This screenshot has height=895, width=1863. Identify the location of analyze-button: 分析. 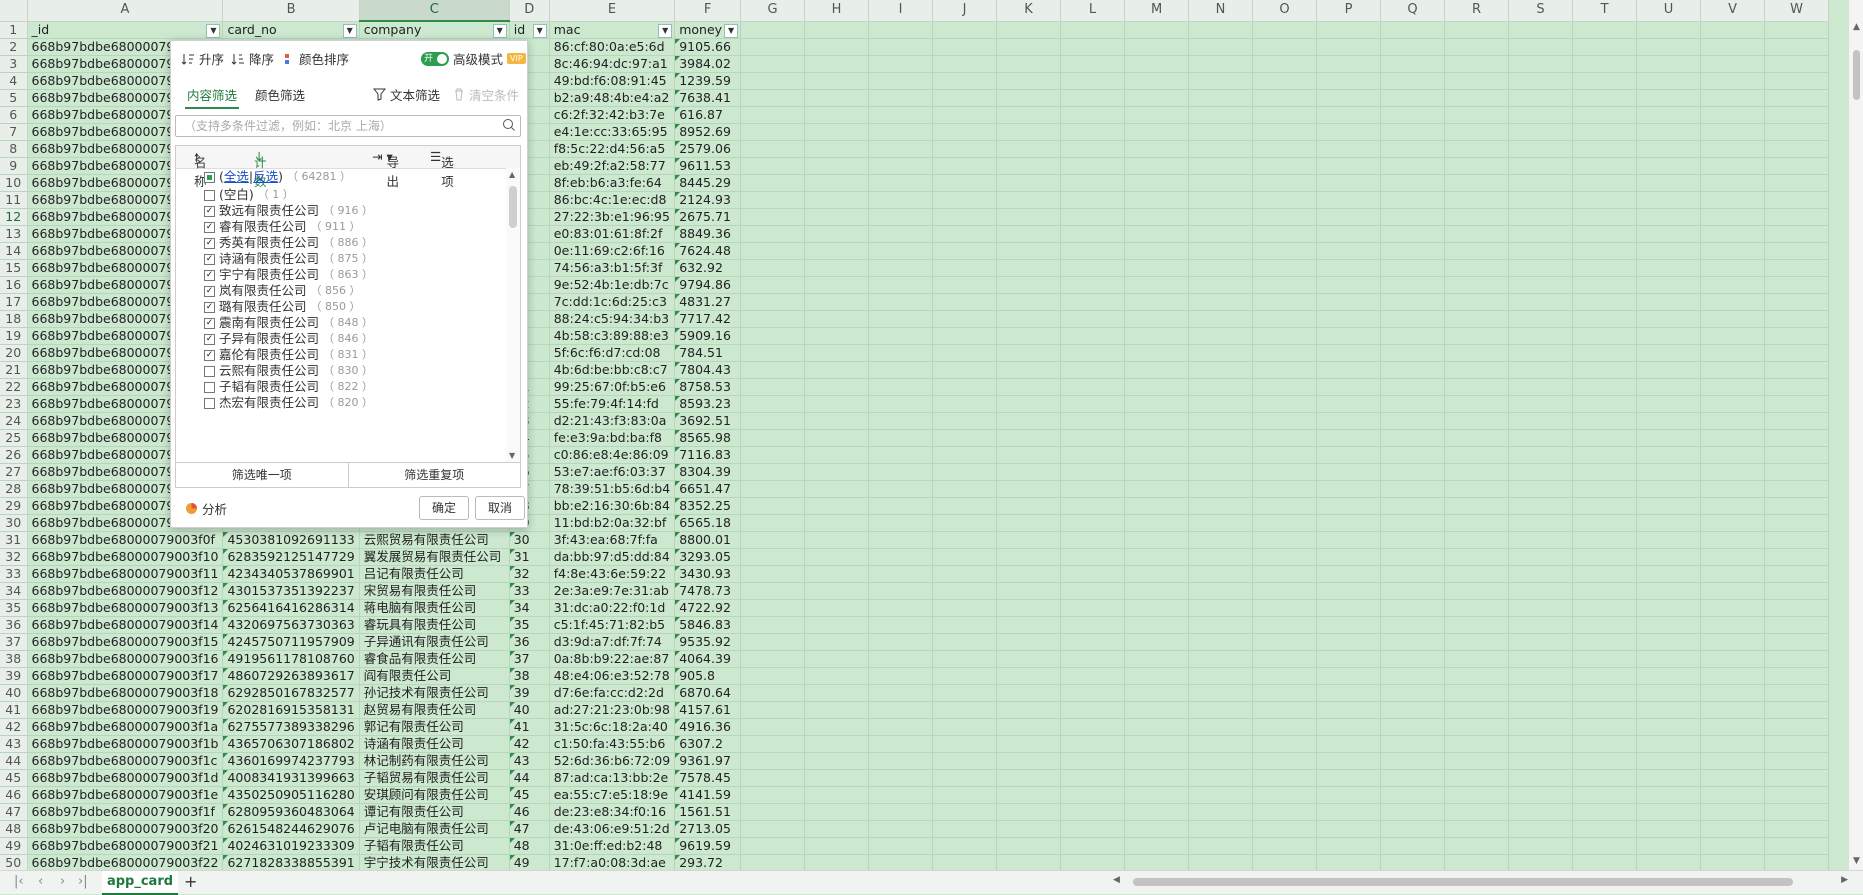
(206, 508).